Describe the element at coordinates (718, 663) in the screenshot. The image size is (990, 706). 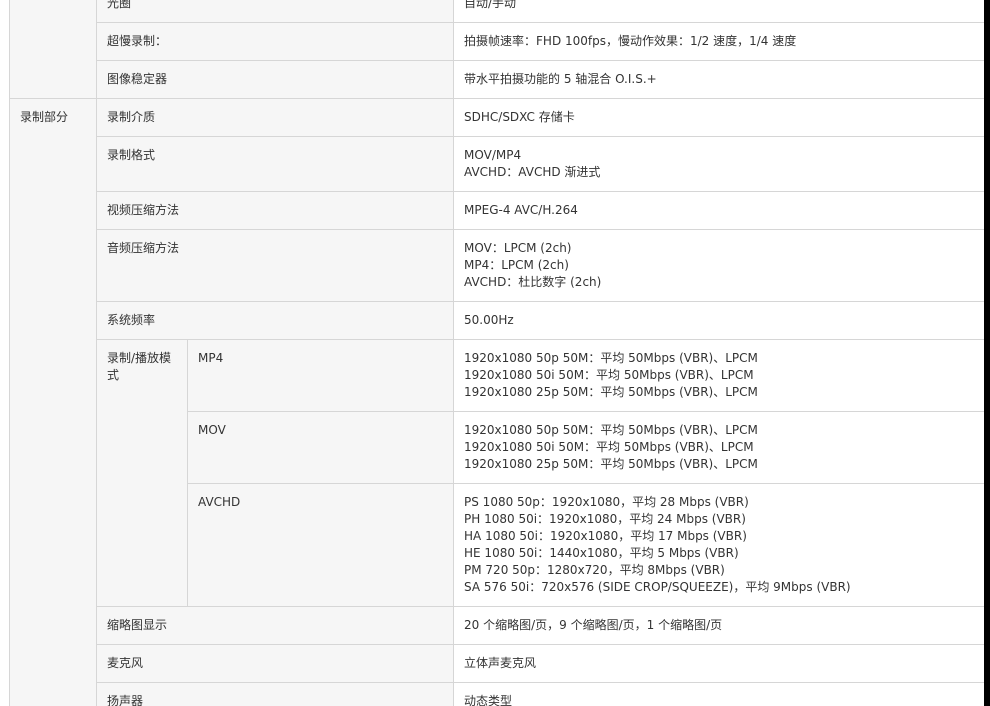
I see `spec-value-cell: 立体声麦克风` at that location.